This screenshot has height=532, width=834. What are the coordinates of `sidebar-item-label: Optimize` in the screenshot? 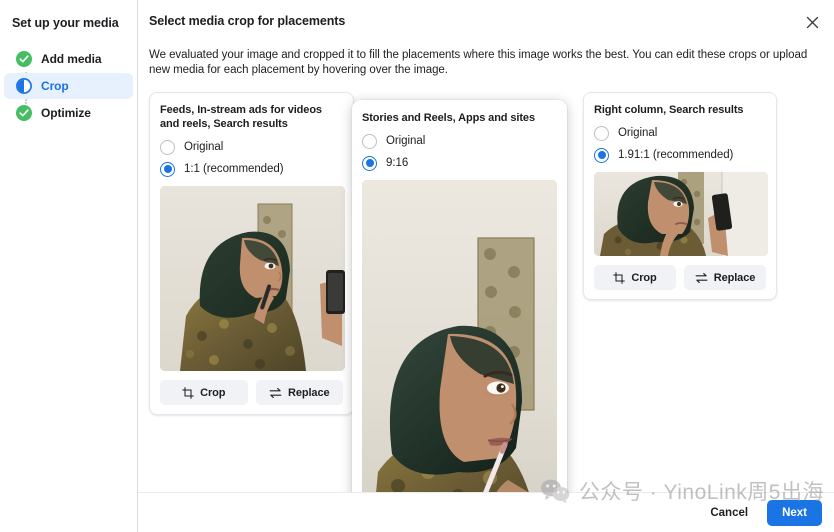 It's located at (66, 113).